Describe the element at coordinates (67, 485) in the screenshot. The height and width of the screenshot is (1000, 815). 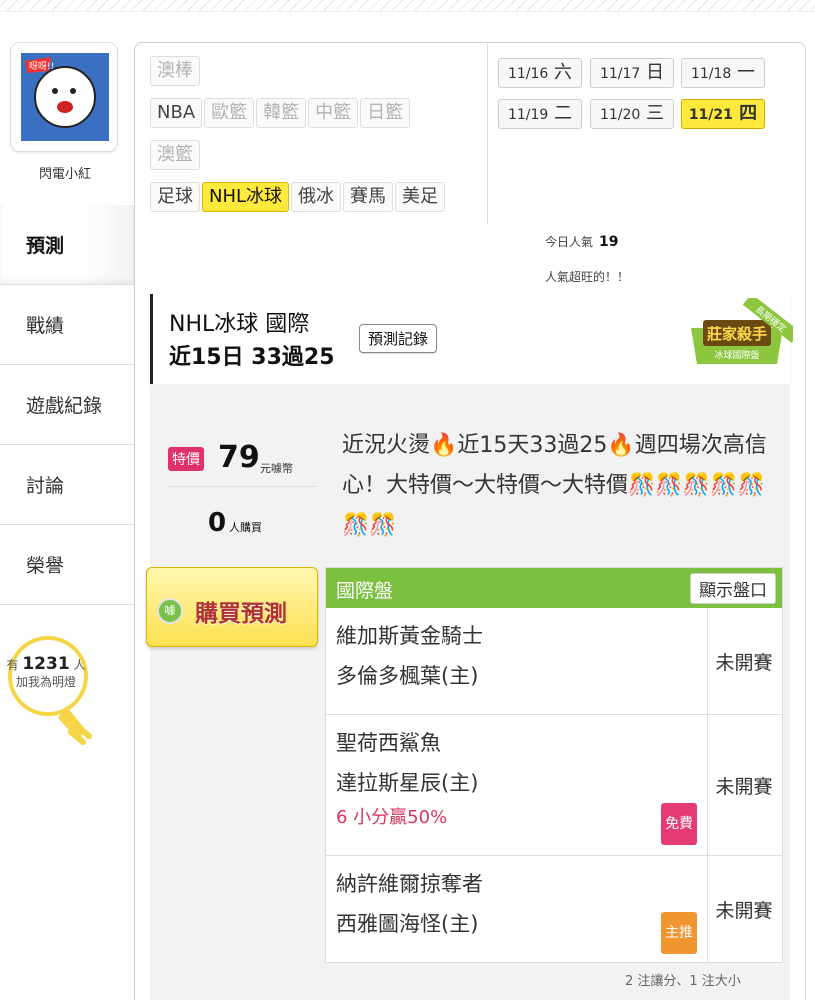
I see `nav-item-discussion: 討論` at that location.